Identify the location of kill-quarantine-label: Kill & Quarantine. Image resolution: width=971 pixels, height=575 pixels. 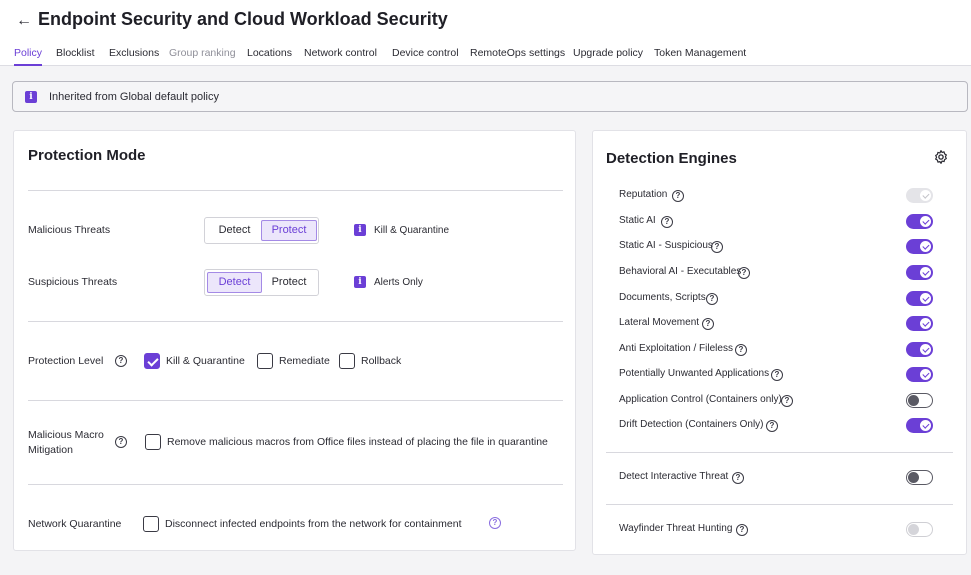
(205, 361).